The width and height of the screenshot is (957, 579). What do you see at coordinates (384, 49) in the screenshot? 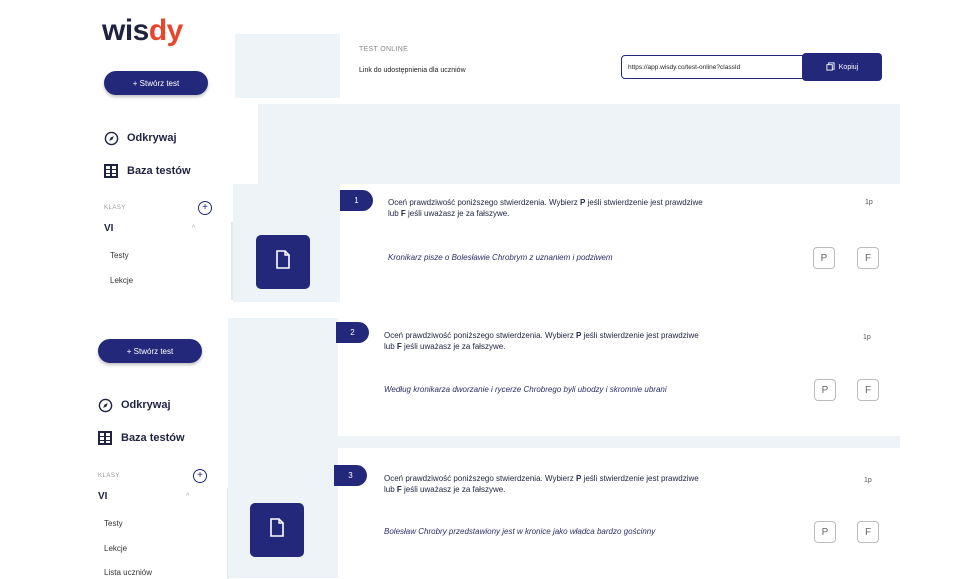
I see `test-online-title: TEST ONLINE` at bounding box center [384, 49].